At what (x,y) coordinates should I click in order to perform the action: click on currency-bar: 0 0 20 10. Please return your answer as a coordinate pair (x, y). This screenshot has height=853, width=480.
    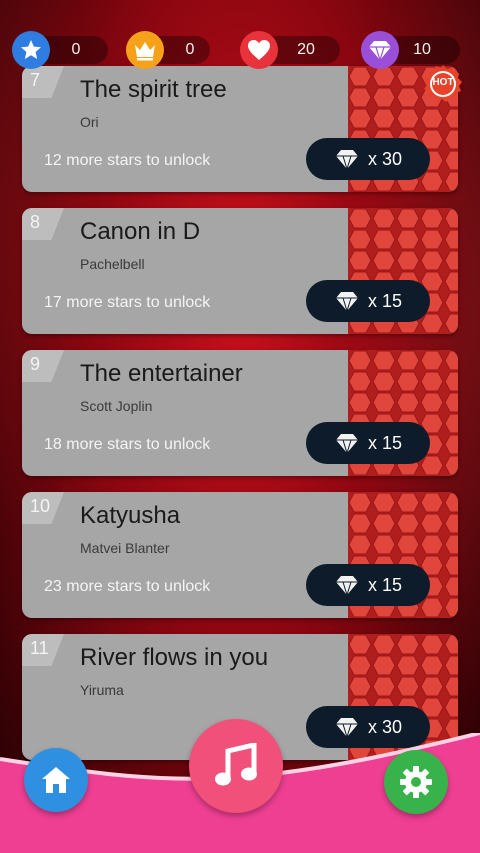
    Looking at the image, I should click on (240, 34).